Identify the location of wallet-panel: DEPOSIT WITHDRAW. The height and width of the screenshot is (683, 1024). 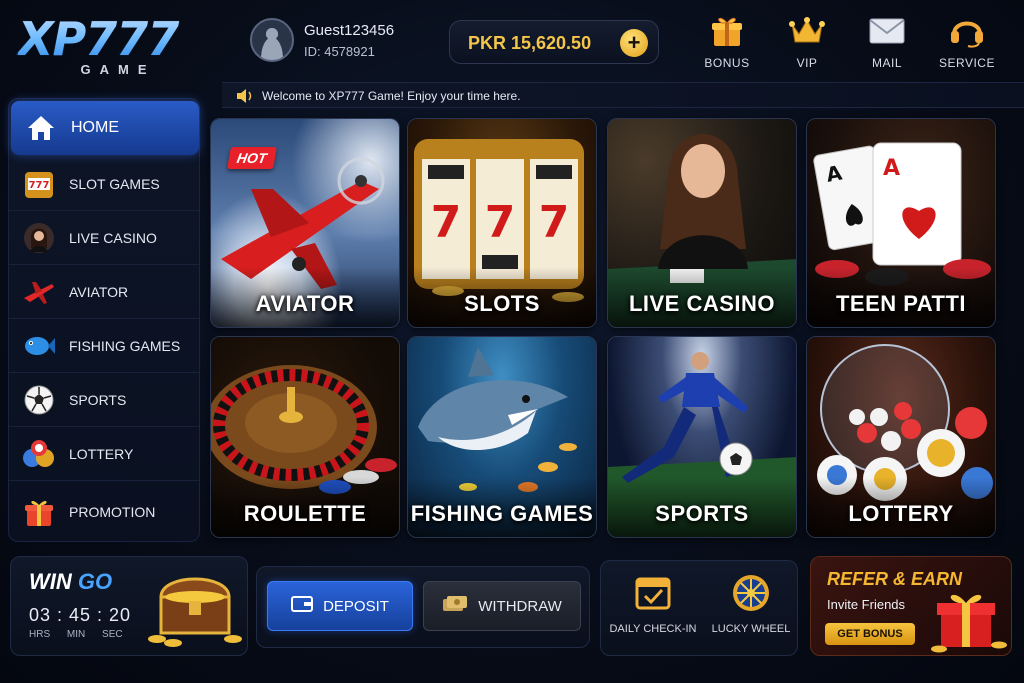
(423, 607).